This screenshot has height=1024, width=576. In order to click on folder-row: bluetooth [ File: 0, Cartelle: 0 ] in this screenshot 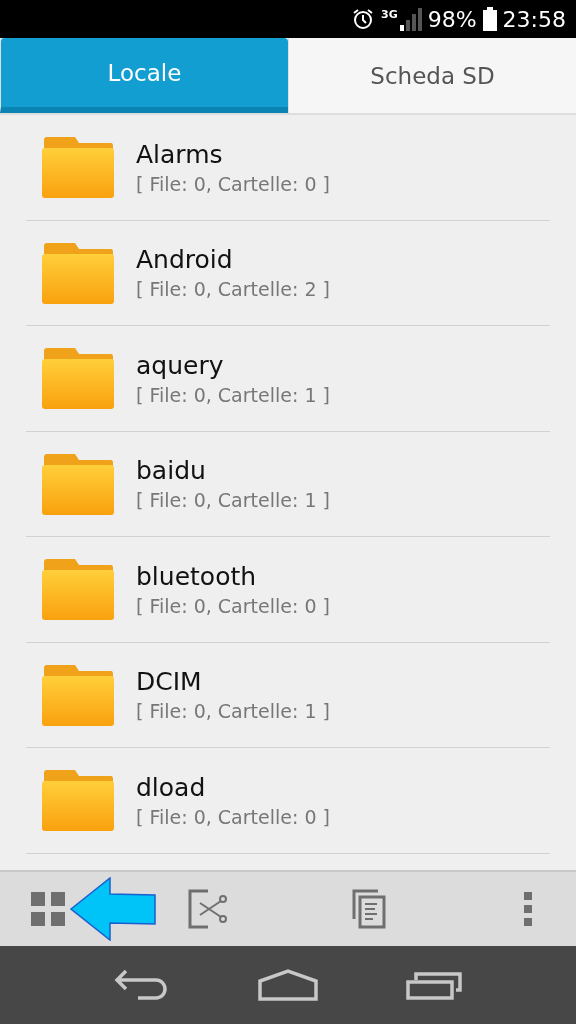, I will do `click(288, 590)`.